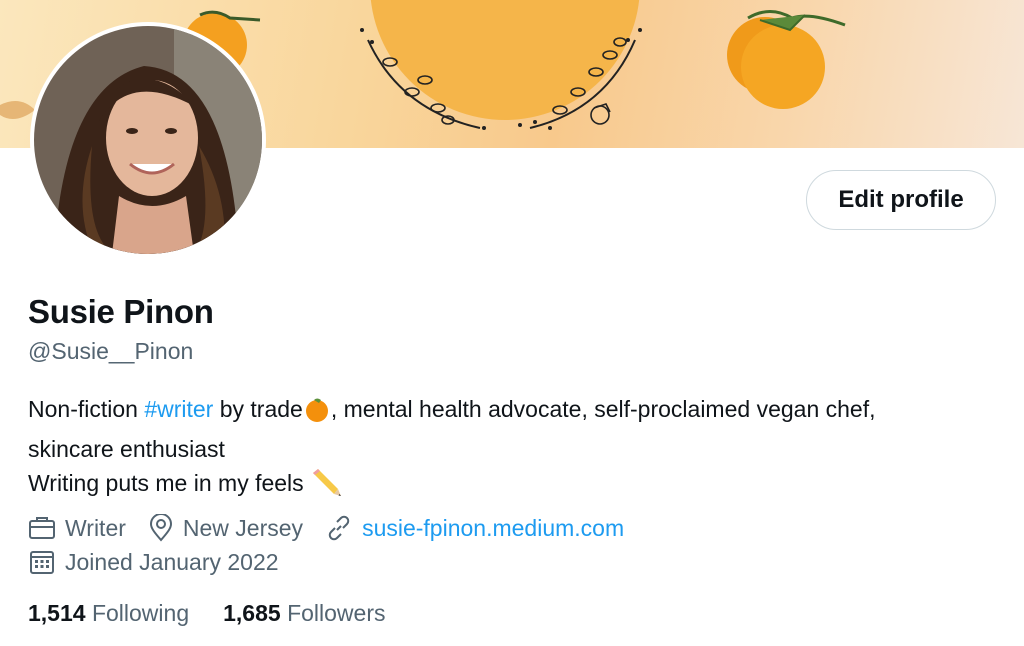 The width and height of the screenshot is (1024, 646). Describe the element at coordinates (518, 486) in the screenshot. I see `bio-line-3: Writing puts me in my feels` at that location.